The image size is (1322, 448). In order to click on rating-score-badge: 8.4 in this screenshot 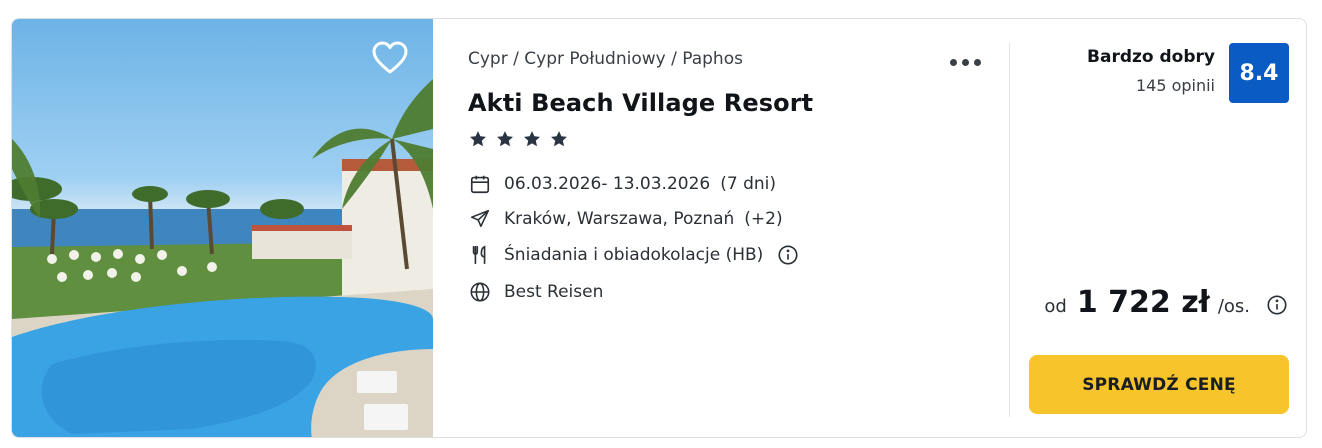, I will do `click(1259, 73)`.